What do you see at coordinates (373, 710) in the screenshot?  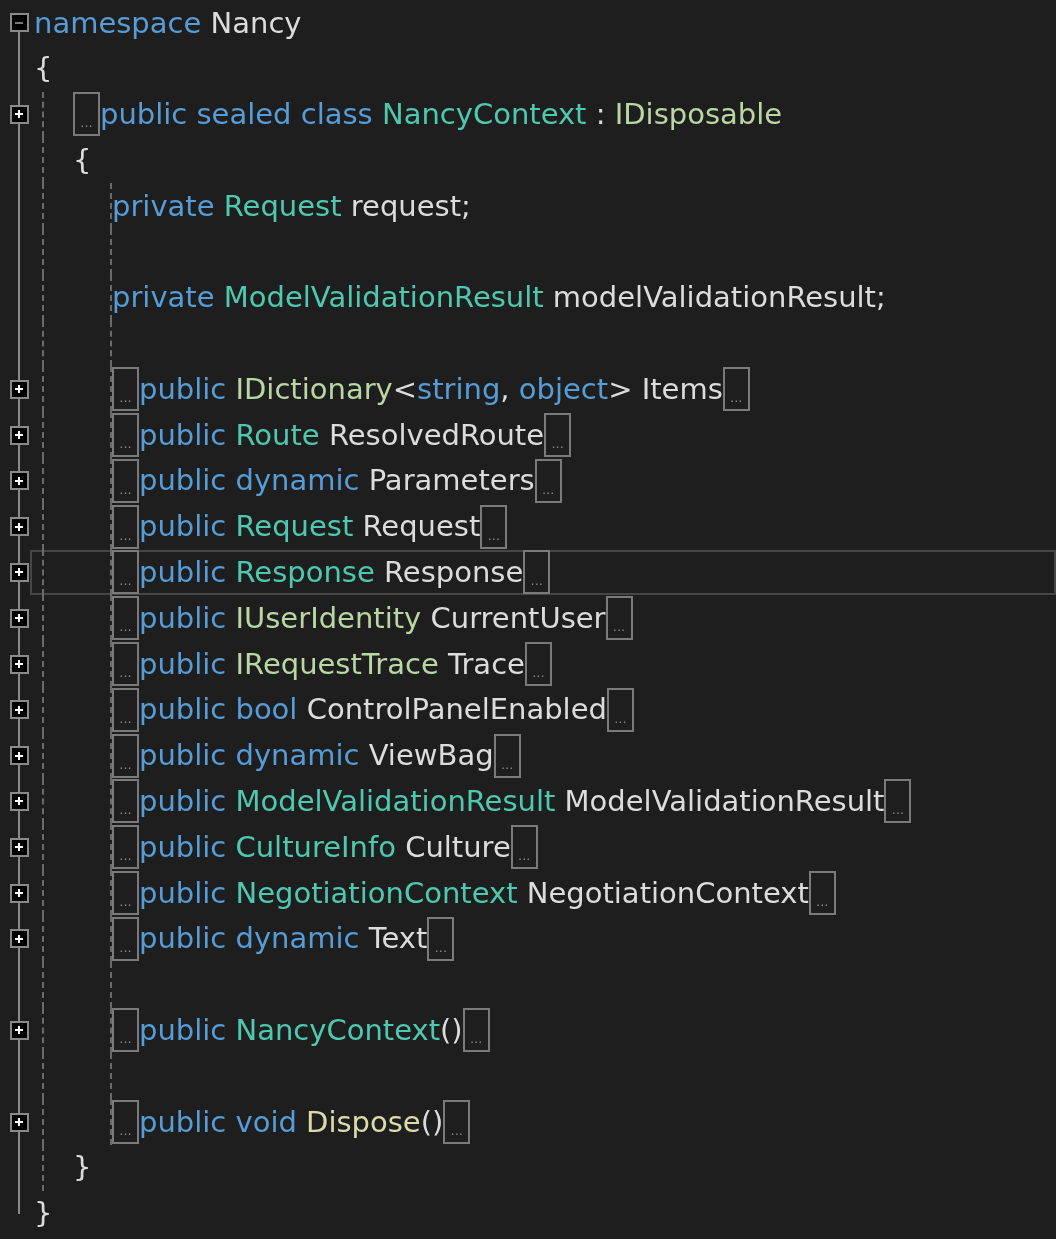 I see `code-line: public bool ControlPanelEnabled` at bounding box center [373, 710].